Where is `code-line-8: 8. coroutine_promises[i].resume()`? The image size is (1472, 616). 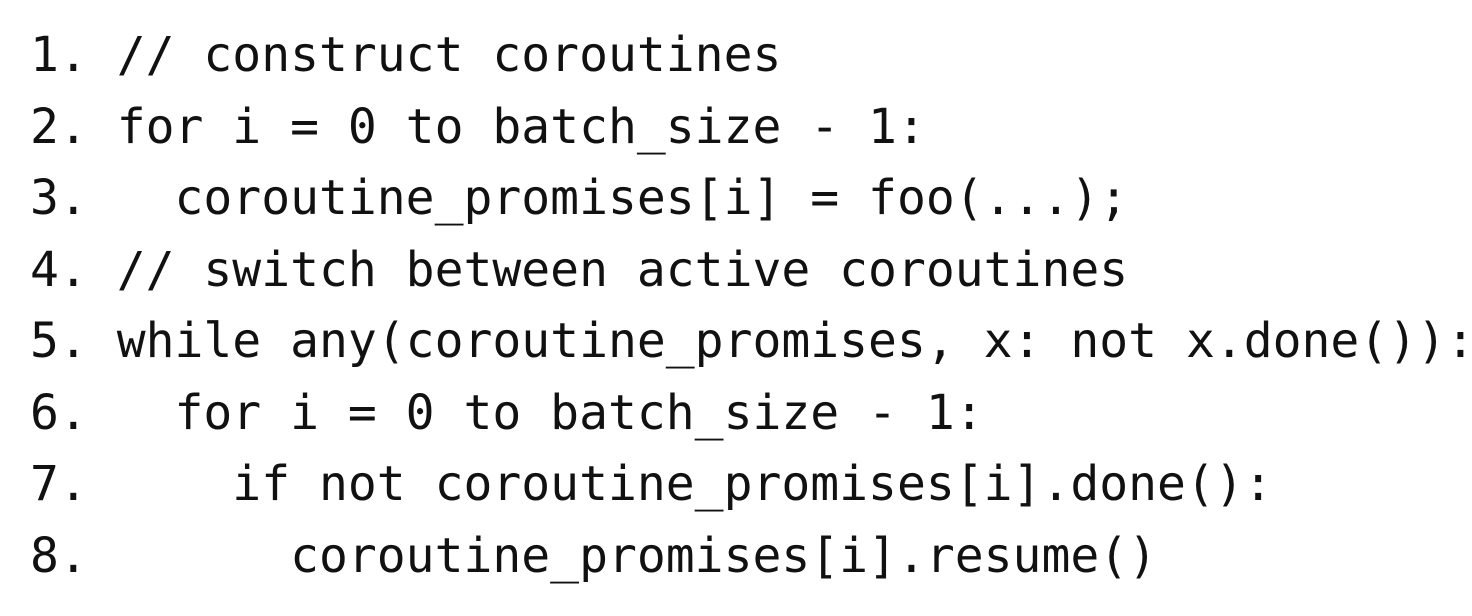 code-line-8: 8. coroutine_promises[i].resume() is located at coordinates (594, 555).